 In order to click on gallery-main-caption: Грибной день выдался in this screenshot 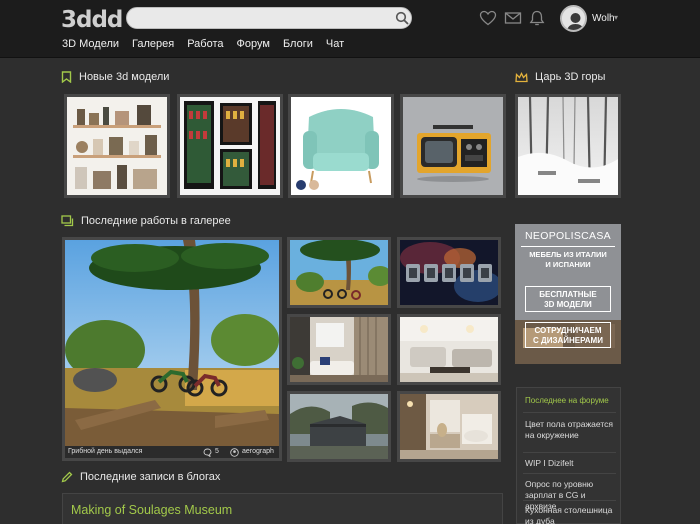, I will do `click(105, 451)`.